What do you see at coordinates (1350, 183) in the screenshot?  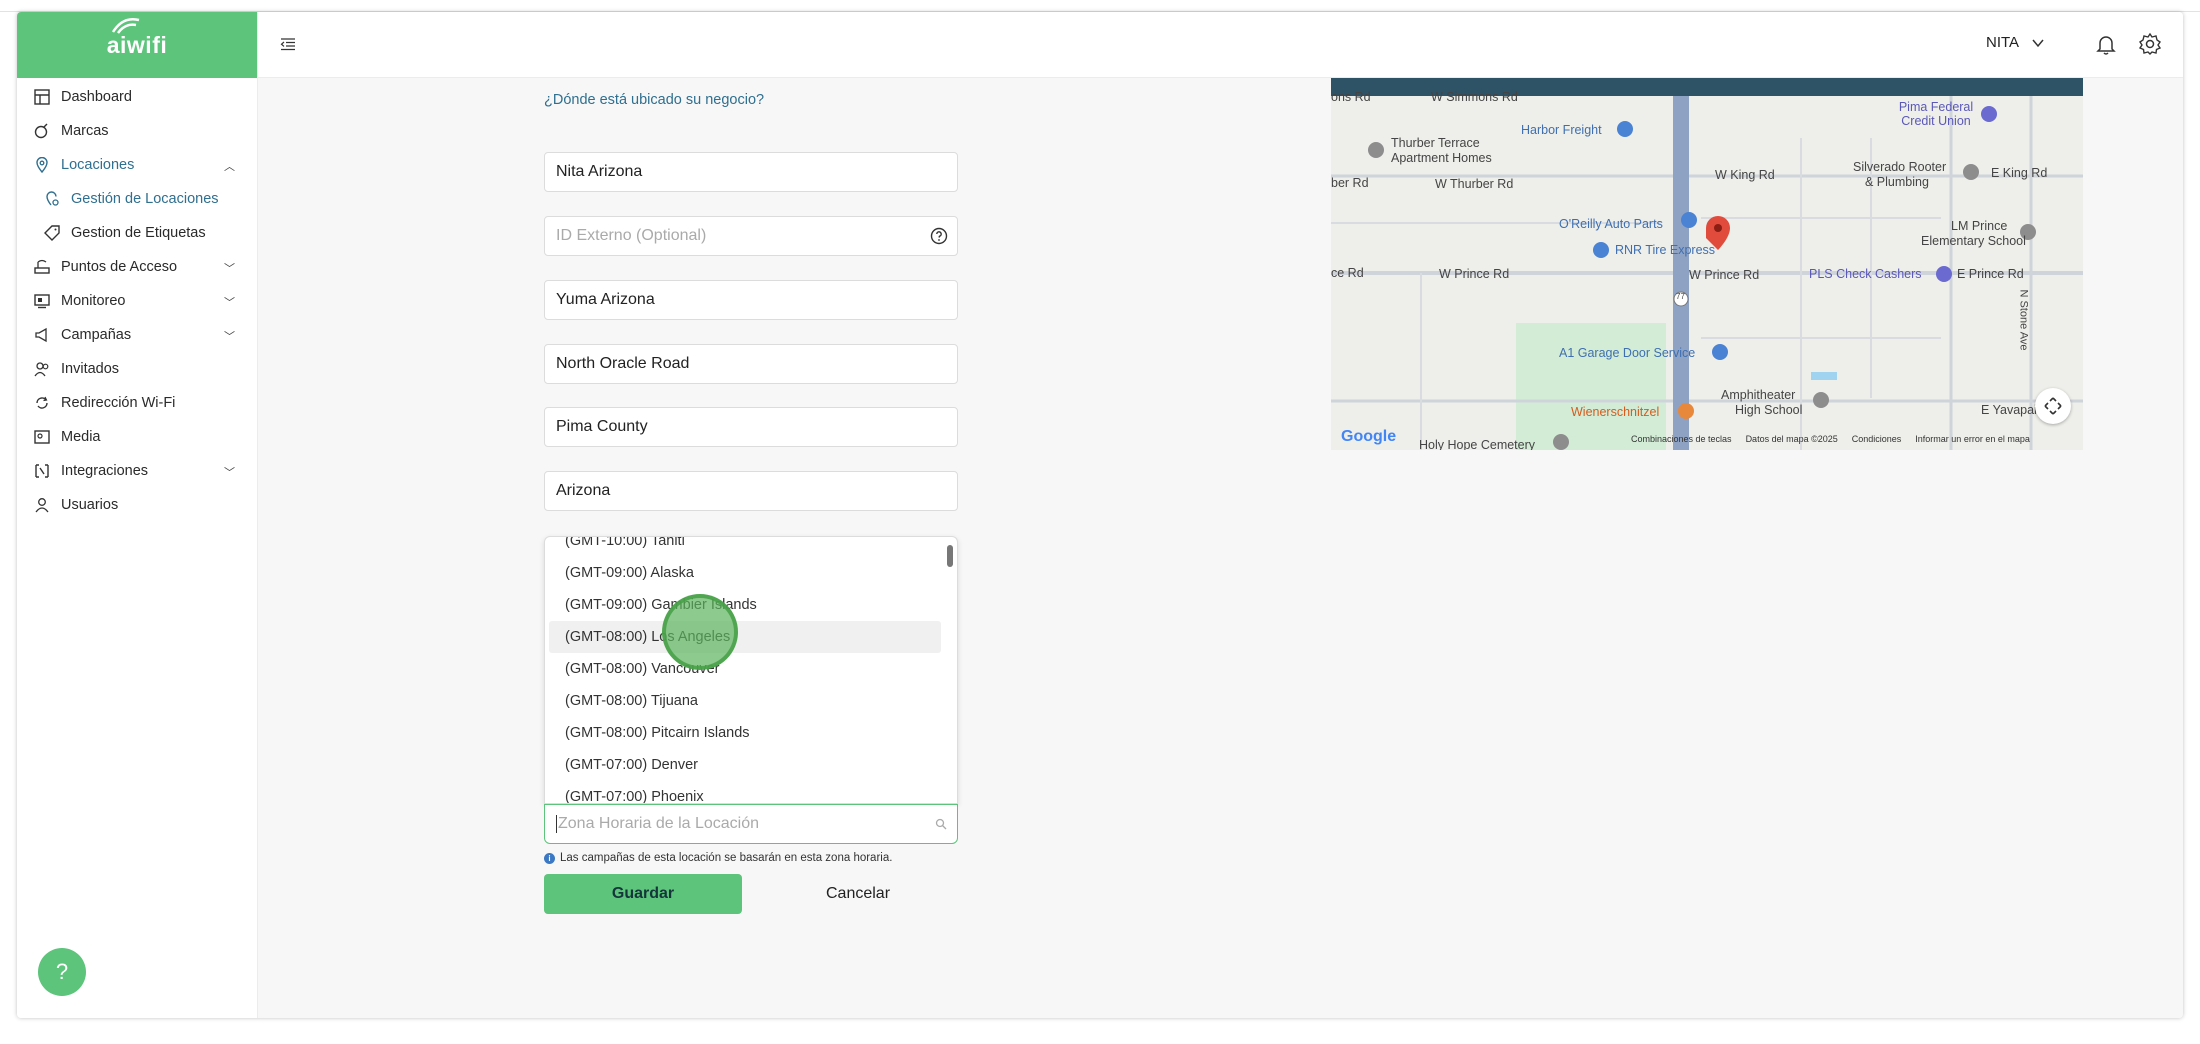 I see `map-label: ber Rd` at bounding box center [1350, 183].